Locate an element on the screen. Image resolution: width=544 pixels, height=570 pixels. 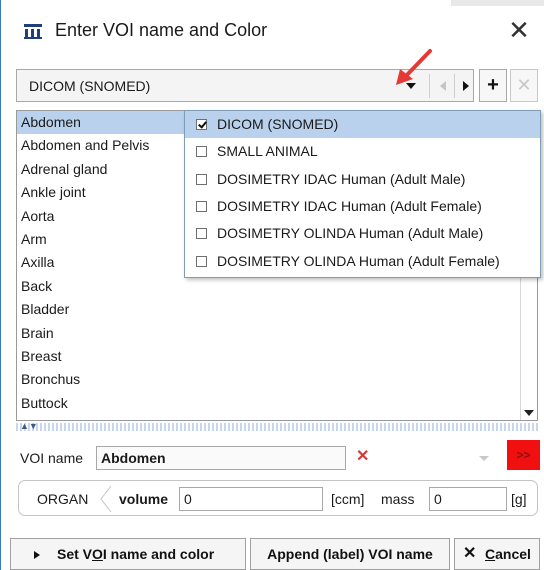
set-label-post: I name and color is located at coordinates (158, 554).